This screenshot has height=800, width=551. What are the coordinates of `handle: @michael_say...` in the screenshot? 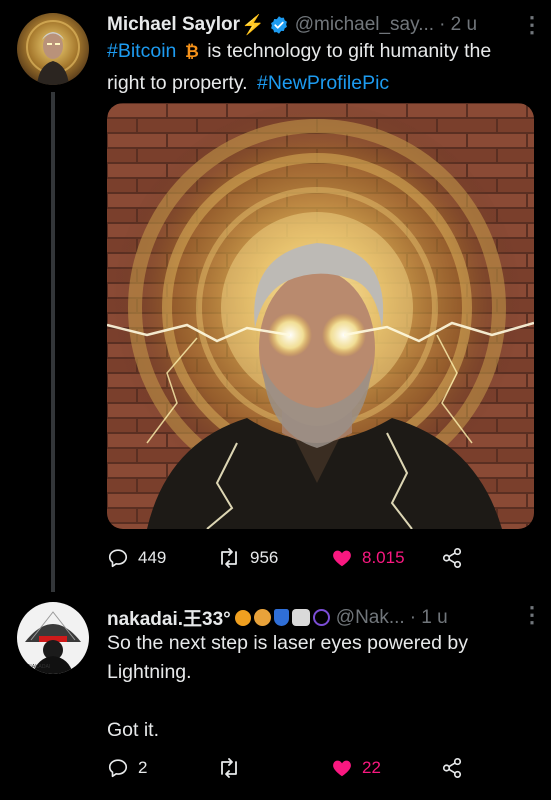 It's located at (364, 25).